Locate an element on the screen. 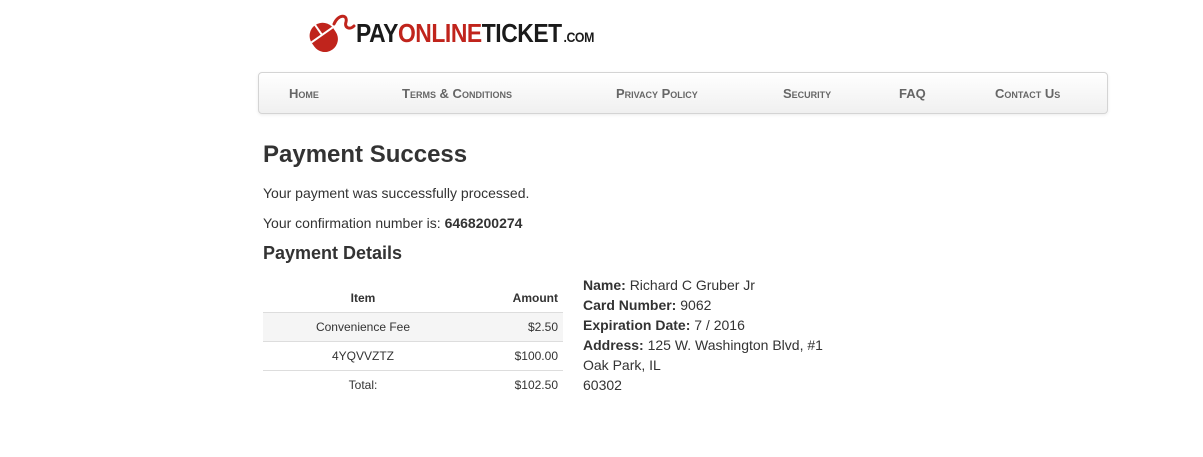 This screenshot has width=1203, height=457. nav-security-link: Security is located at coordinates (807, 93).